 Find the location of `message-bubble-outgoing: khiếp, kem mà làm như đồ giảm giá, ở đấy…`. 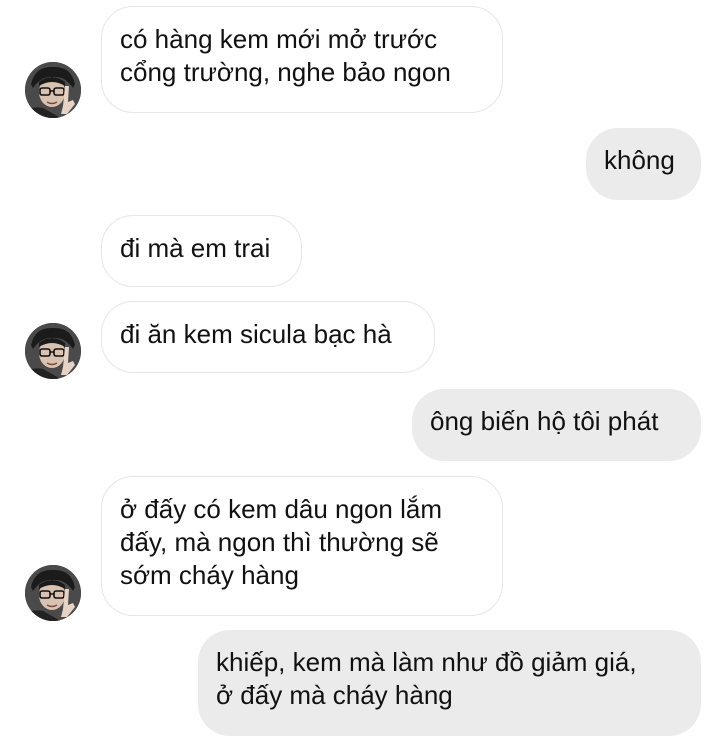

message-bubble-outgoing: khiếp, kem mà làm như đồ giảm giá, ở đấy… is located at coordinates (449, 683).